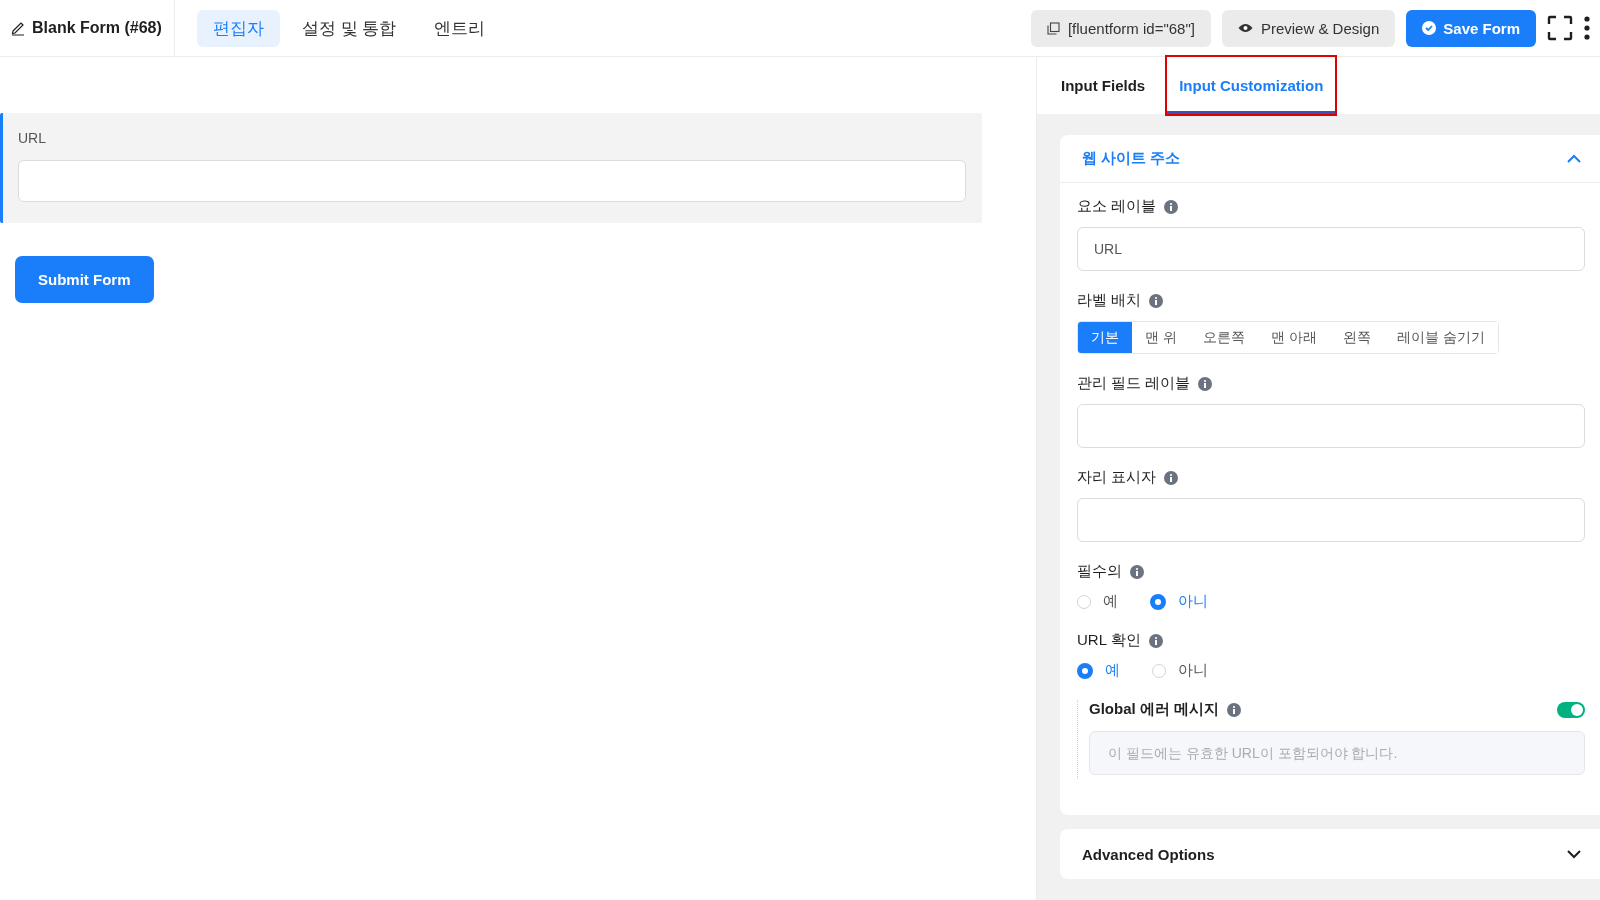 This screenshot has height=900, width=1600. What do you see at coordinates (1148, 854) in the screenshot?
I see `section-title: Advanced Options` at bounding box center [1148, 854].